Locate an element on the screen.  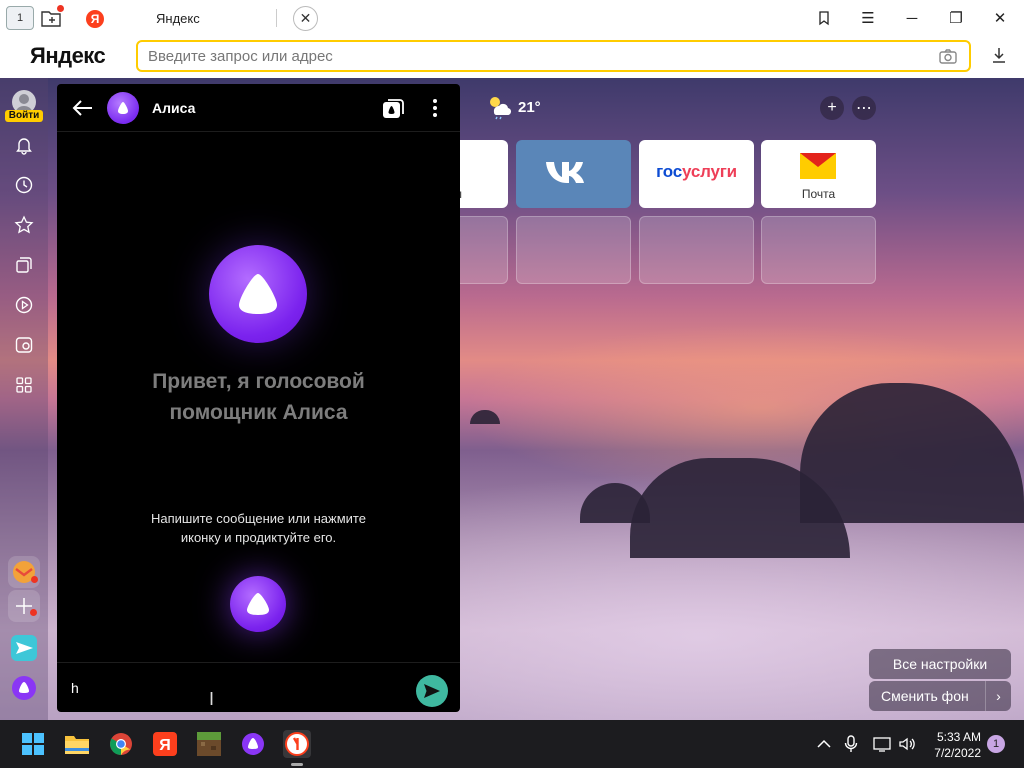
messenger-app-icon is located at coordinates (24, 648).